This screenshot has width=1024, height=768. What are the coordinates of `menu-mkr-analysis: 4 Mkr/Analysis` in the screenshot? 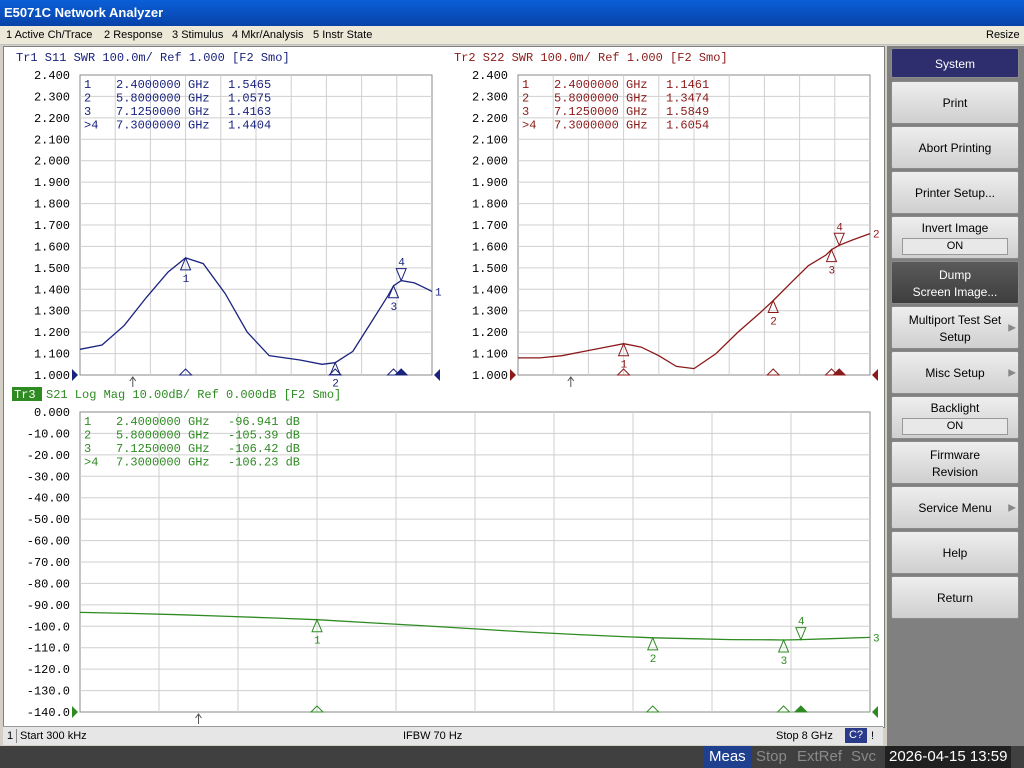 It's located at (268, 35).